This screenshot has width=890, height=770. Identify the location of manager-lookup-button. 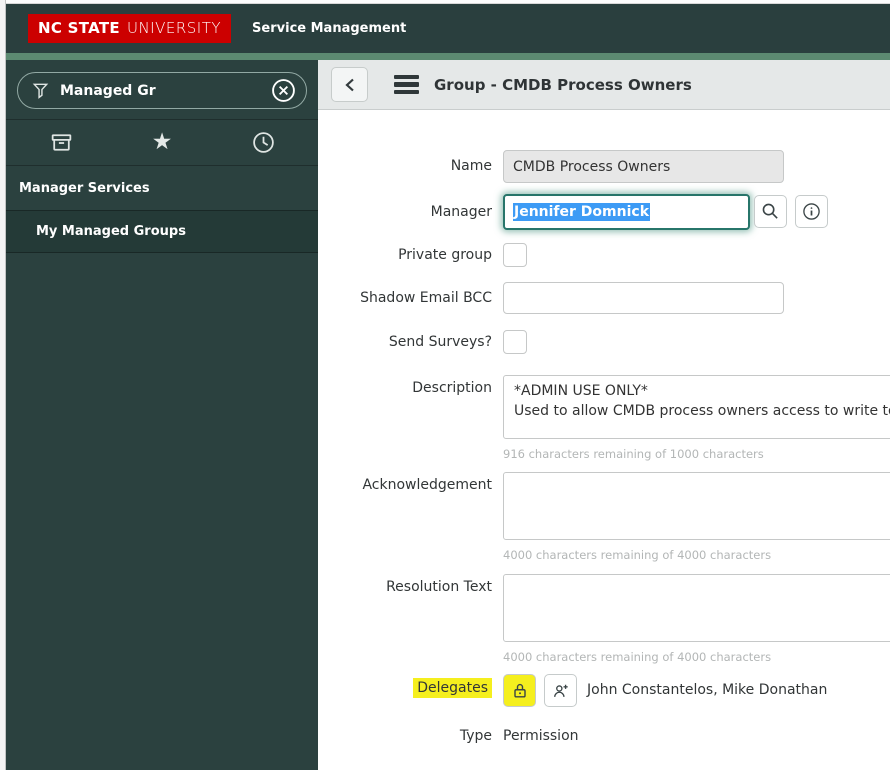
(770, 211).